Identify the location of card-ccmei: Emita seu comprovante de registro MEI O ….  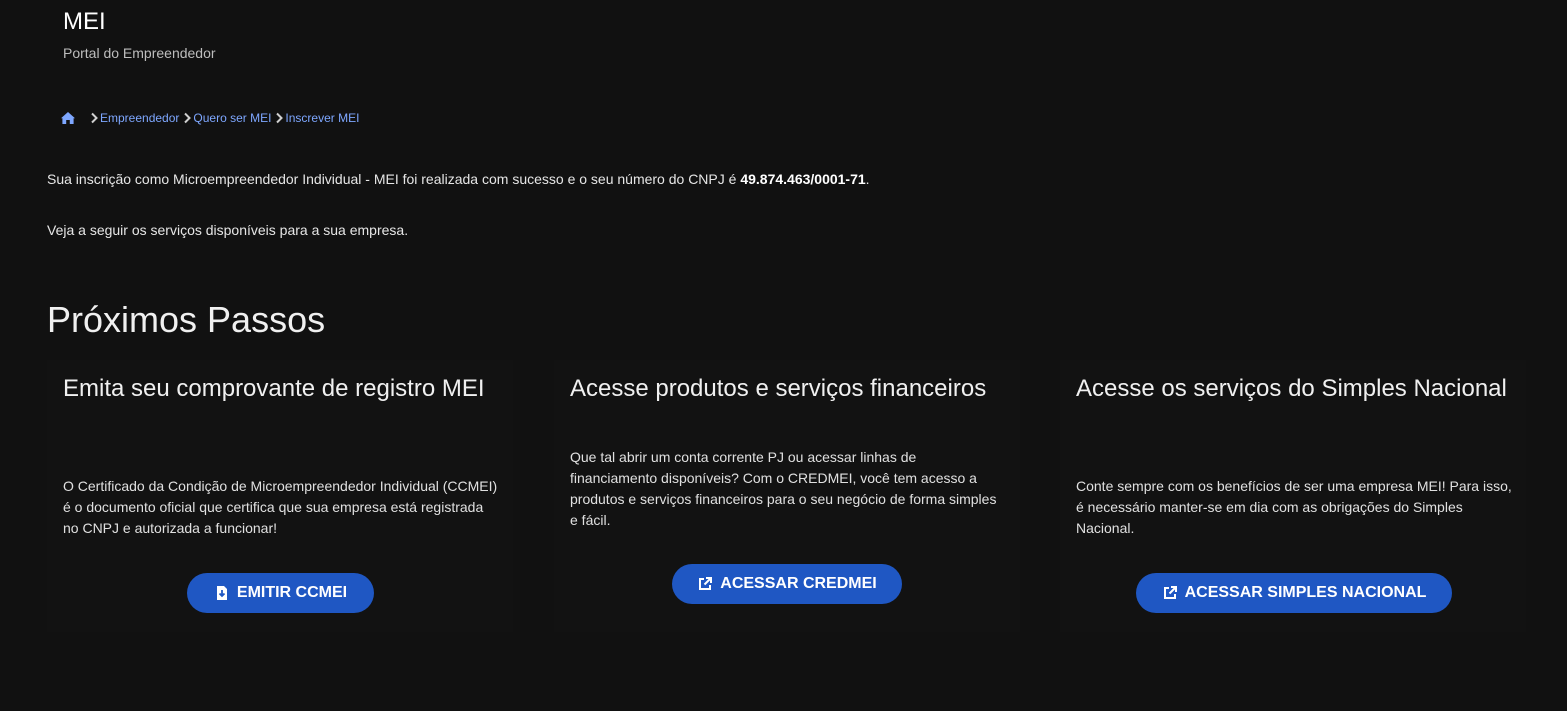
(280, 496).